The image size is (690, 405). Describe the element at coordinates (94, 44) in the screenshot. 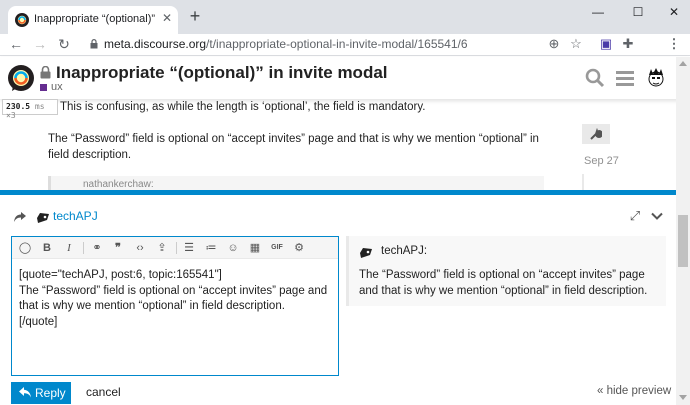

I see `secure-lock-icon` at that location.